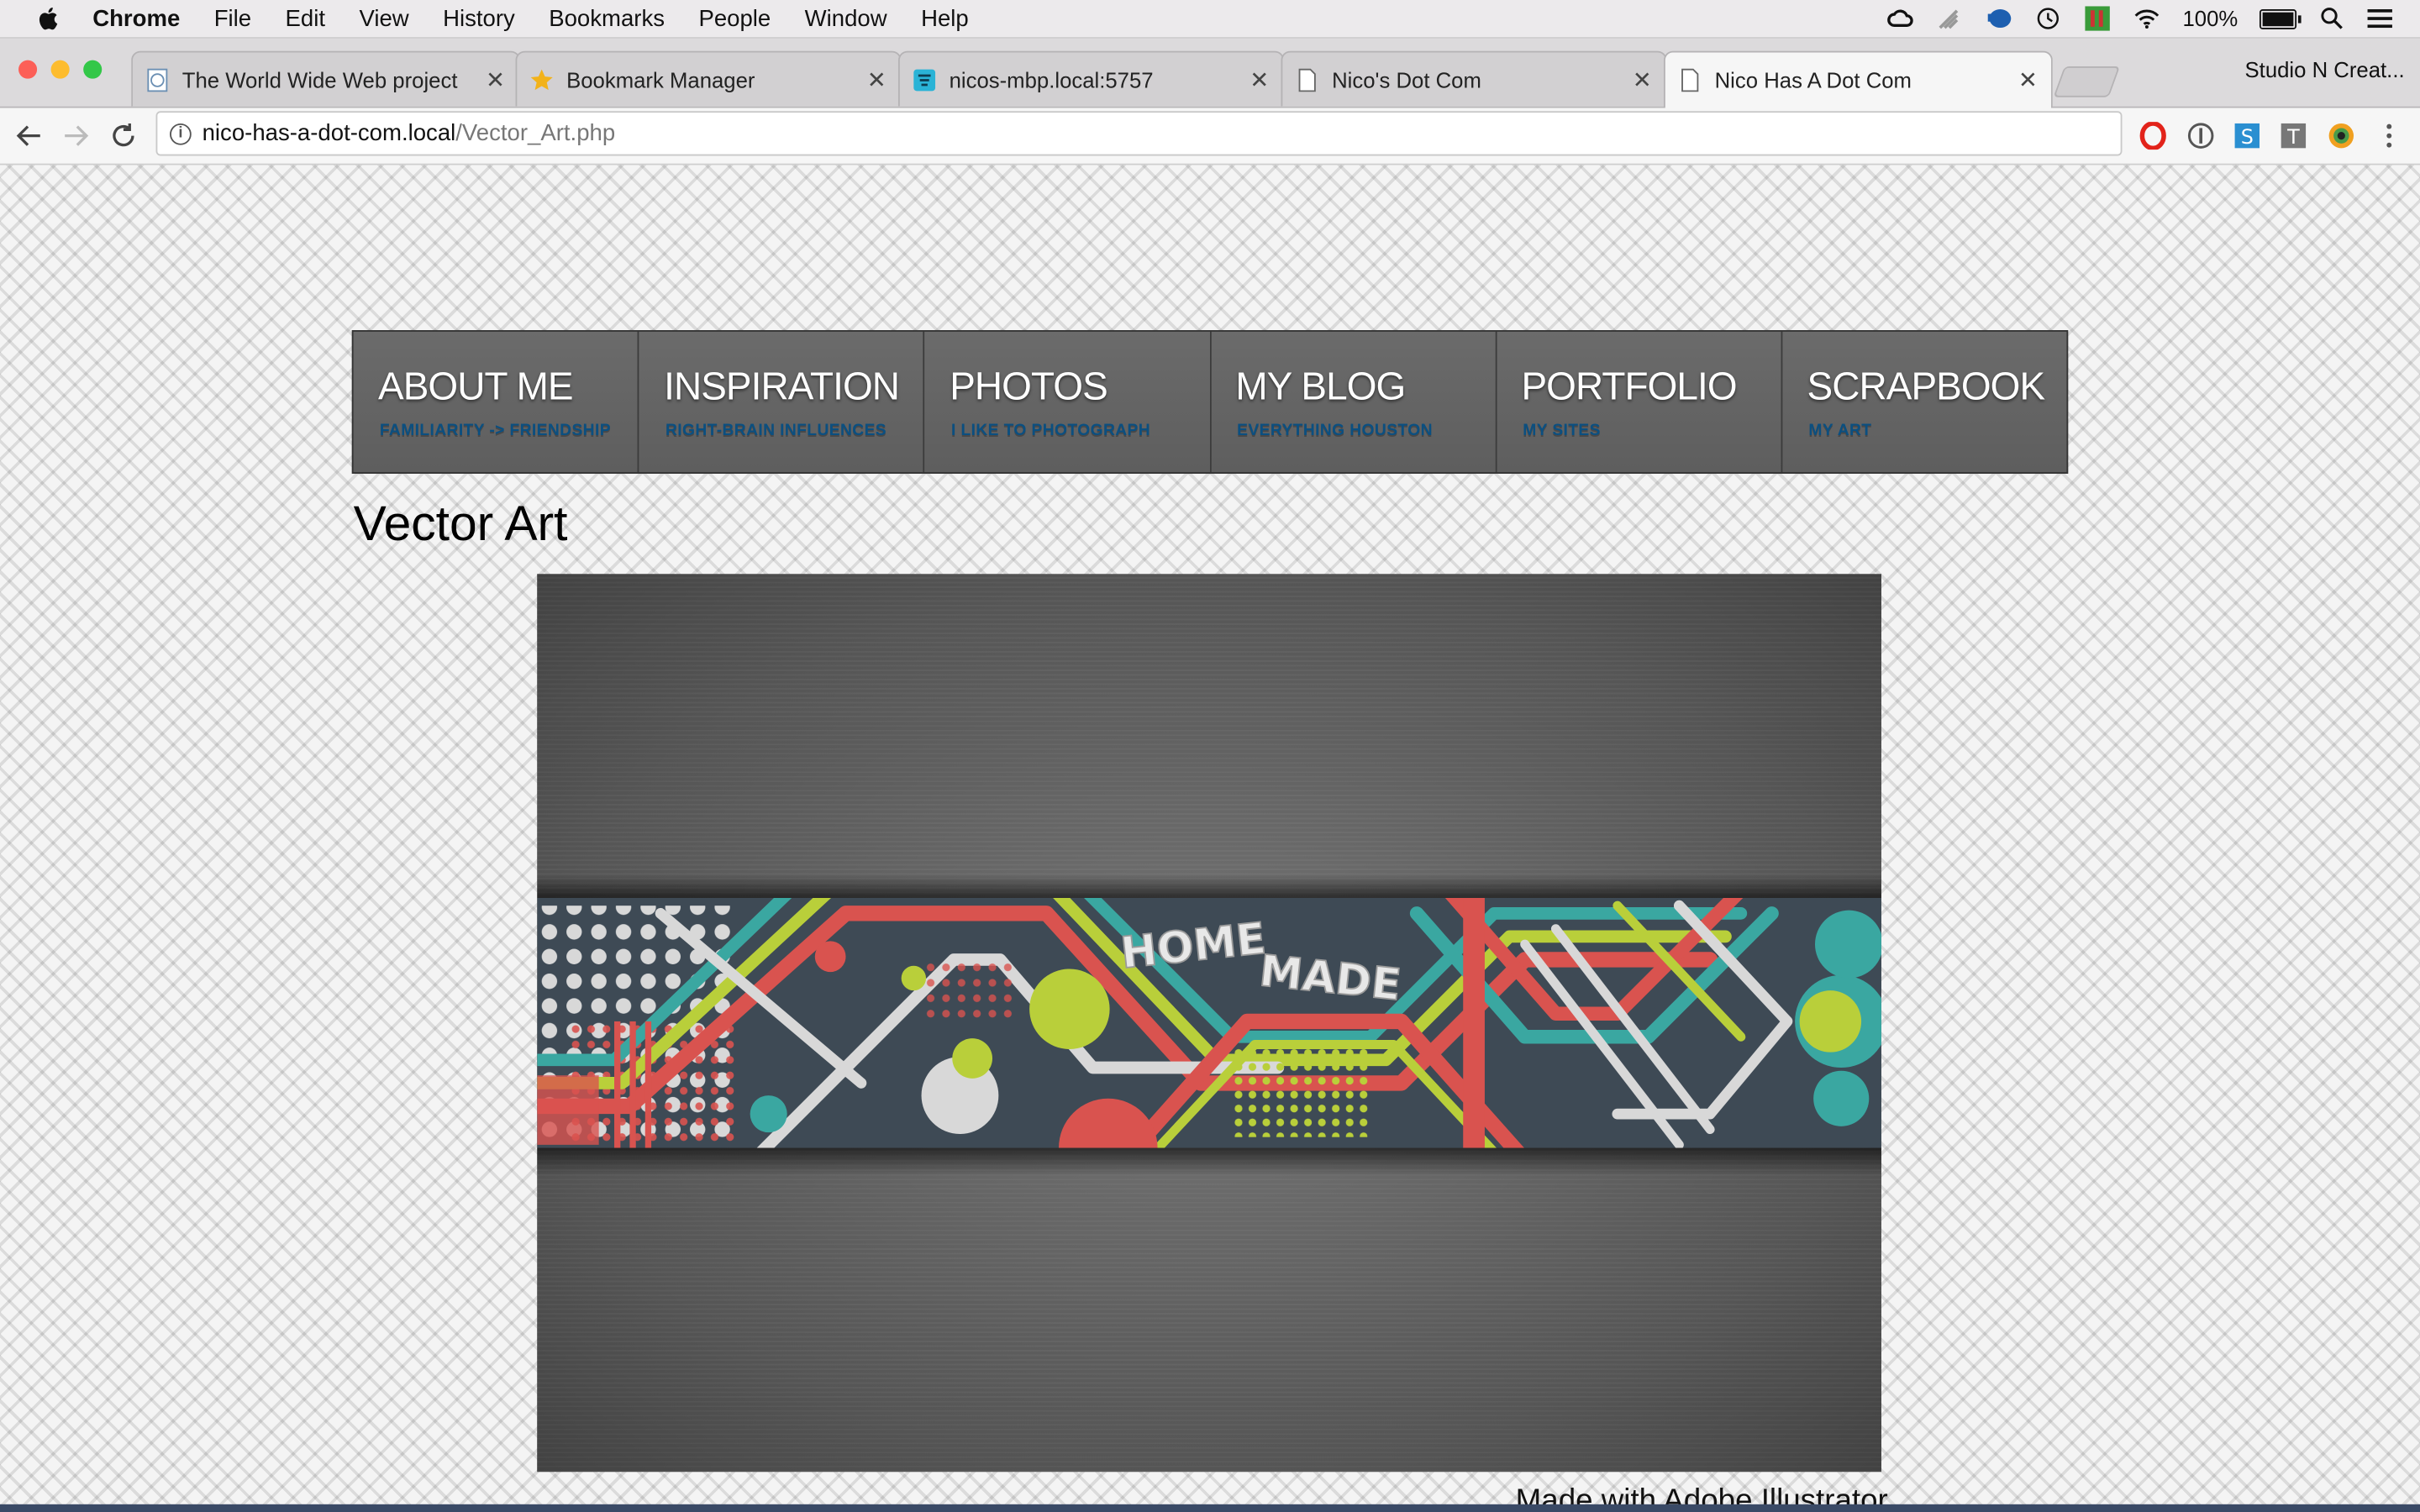  I want to click on satellite-icon, so click(1950, 18).